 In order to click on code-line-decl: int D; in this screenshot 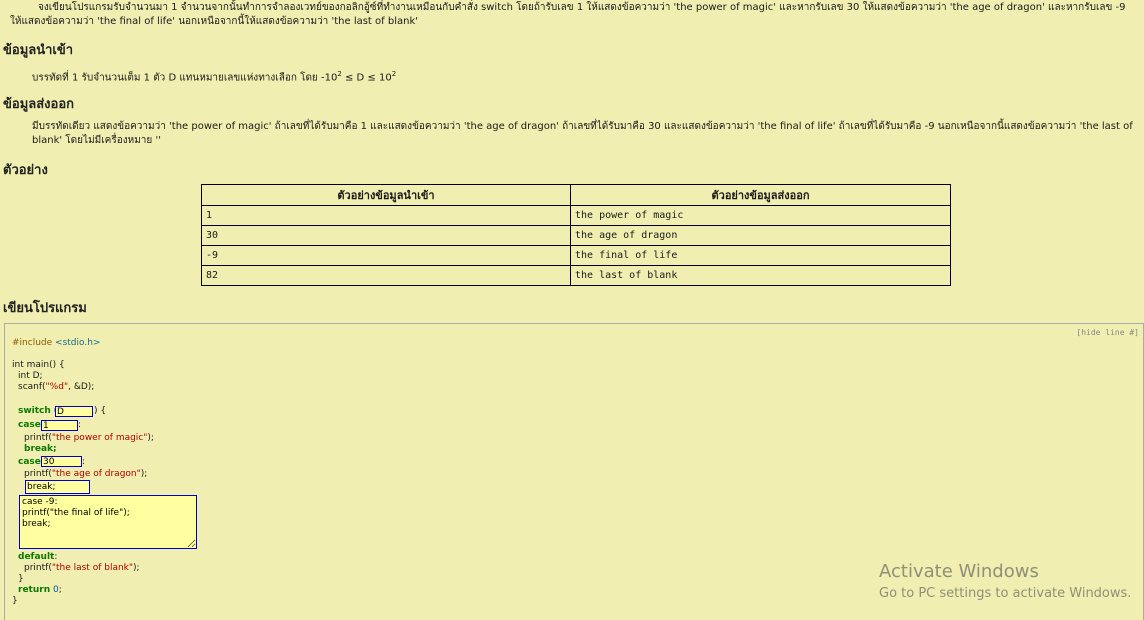, I will do `click(30, 376)`.